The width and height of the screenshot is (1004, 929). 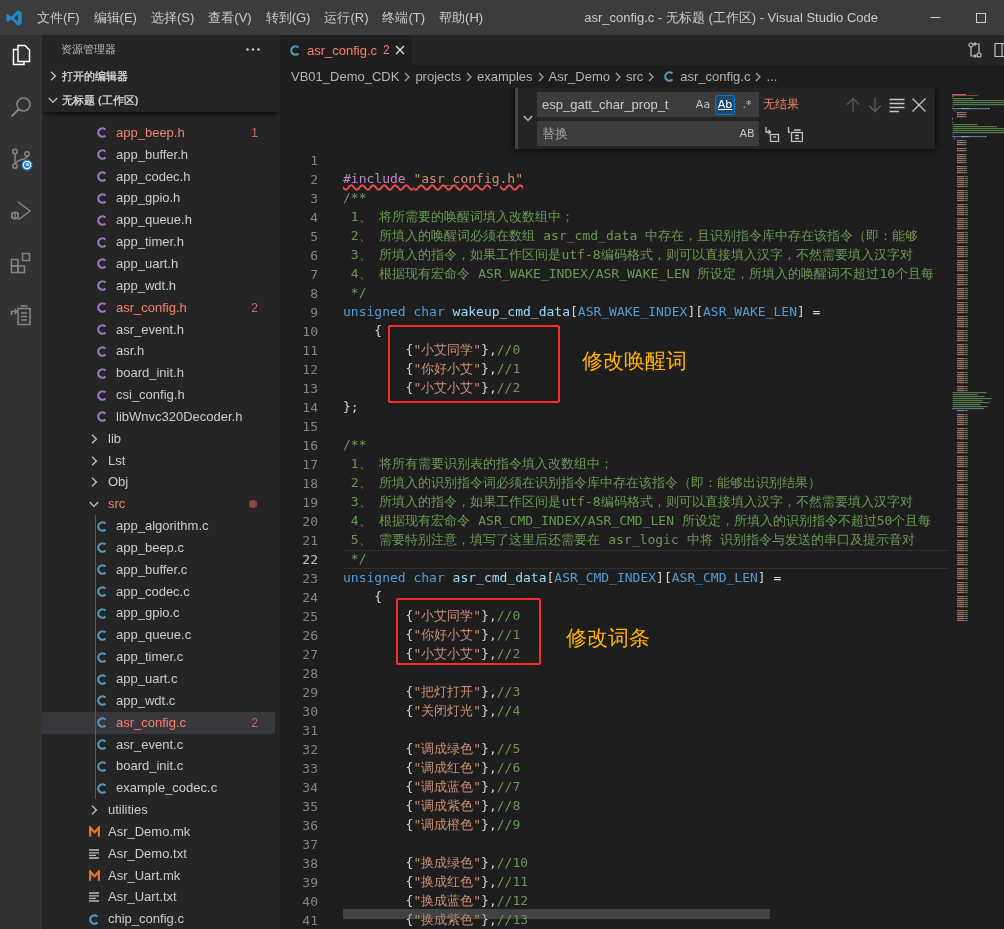 What do you see at coordinates (975, 50) in the screenshot?
I see `compare-icon` at bounding box center [975, 50].